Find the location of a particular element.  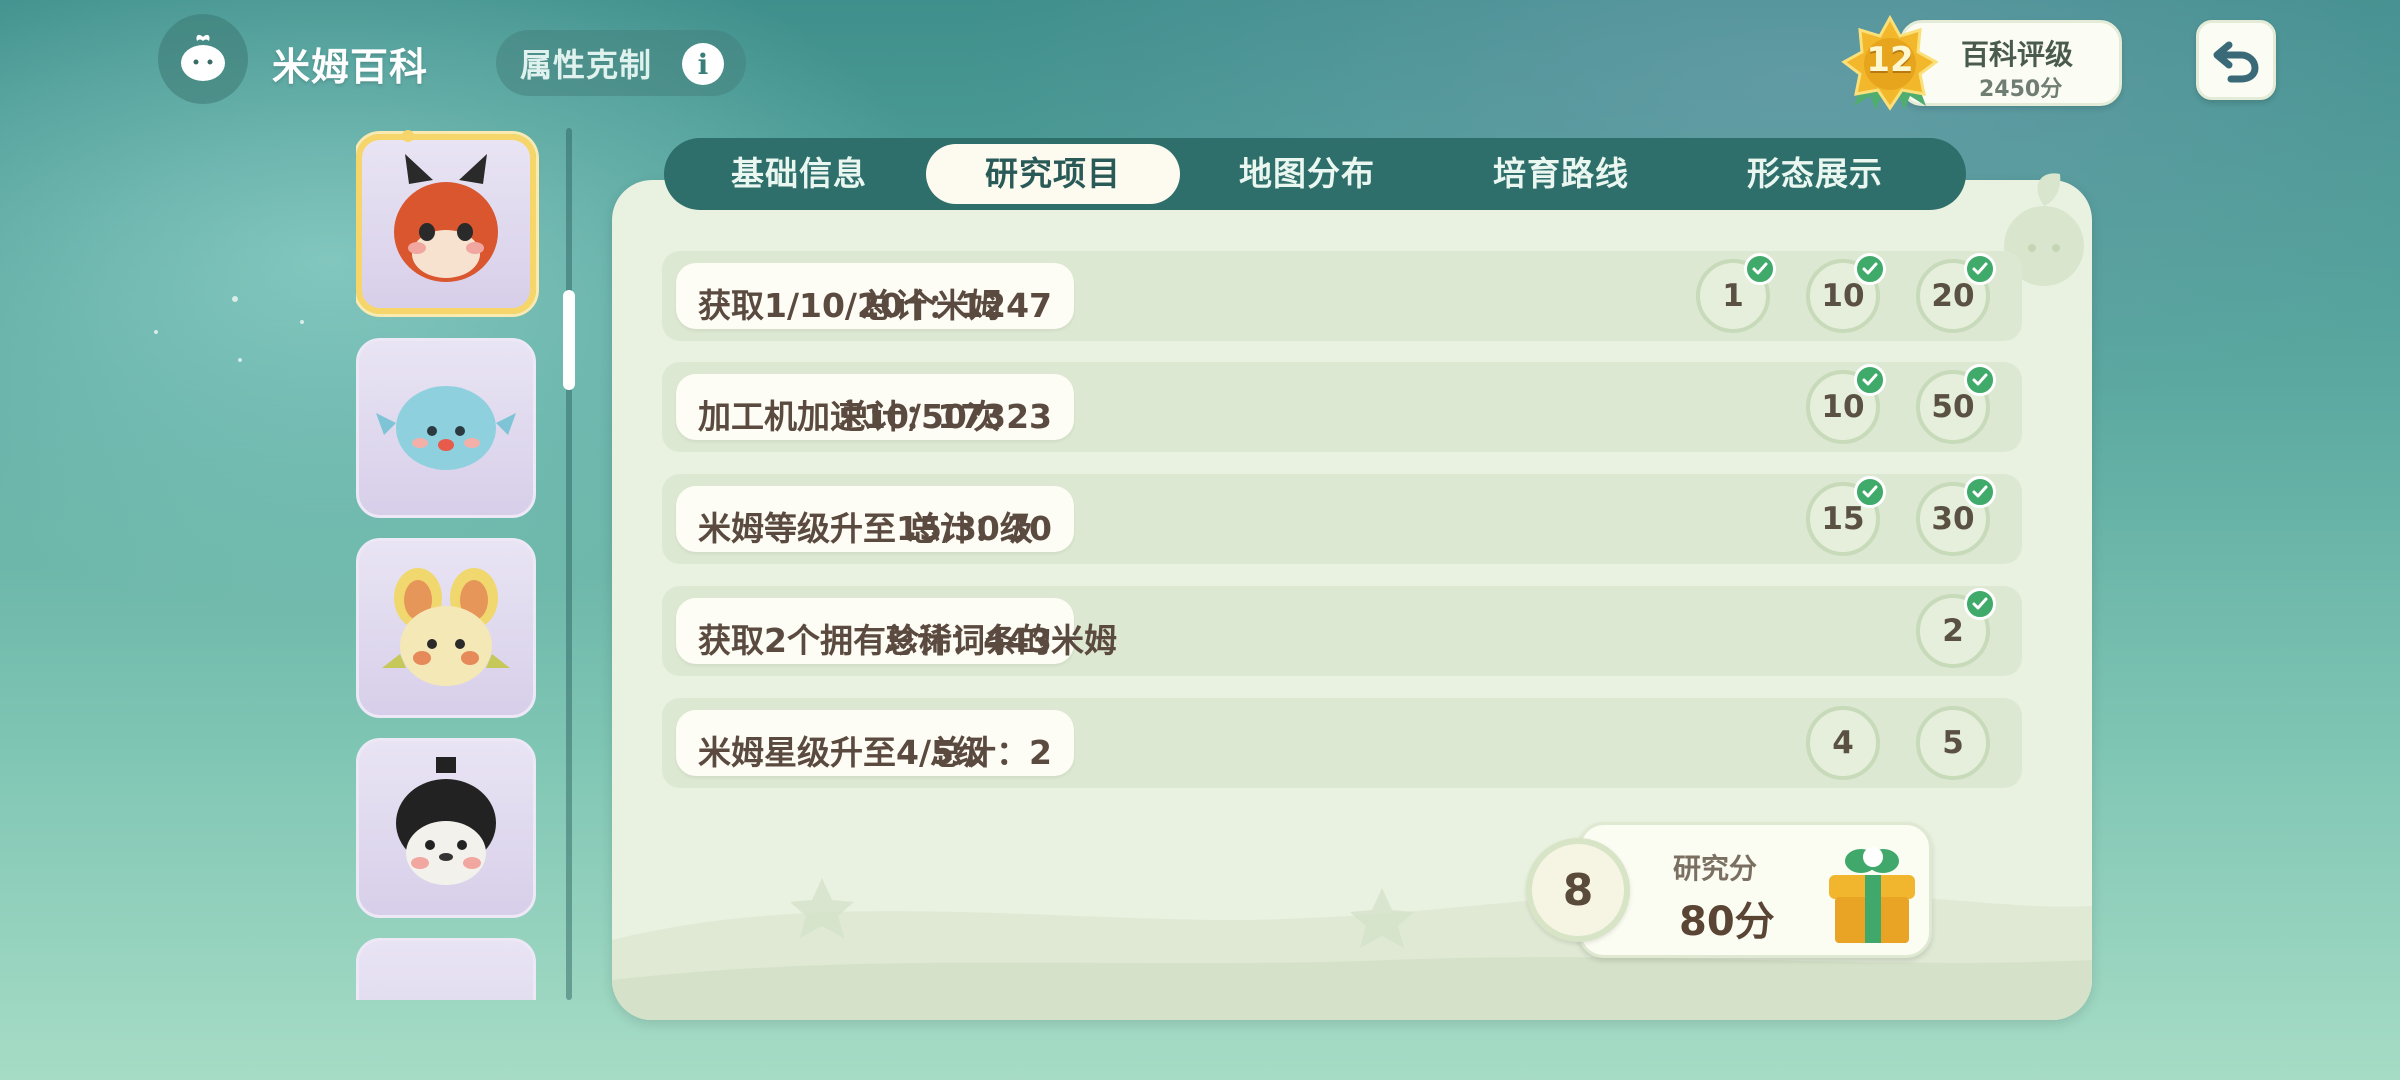

tab-map-distribution: 地图分布 is located at coordinates (1307, 174).